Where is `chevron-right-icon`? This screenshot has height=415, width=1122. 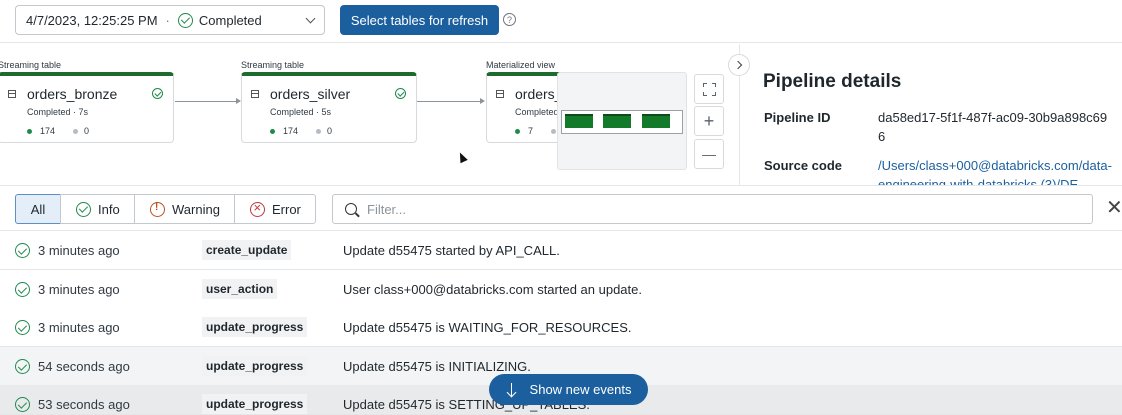 chevron-right-icon is located at coordinates (738, 65).